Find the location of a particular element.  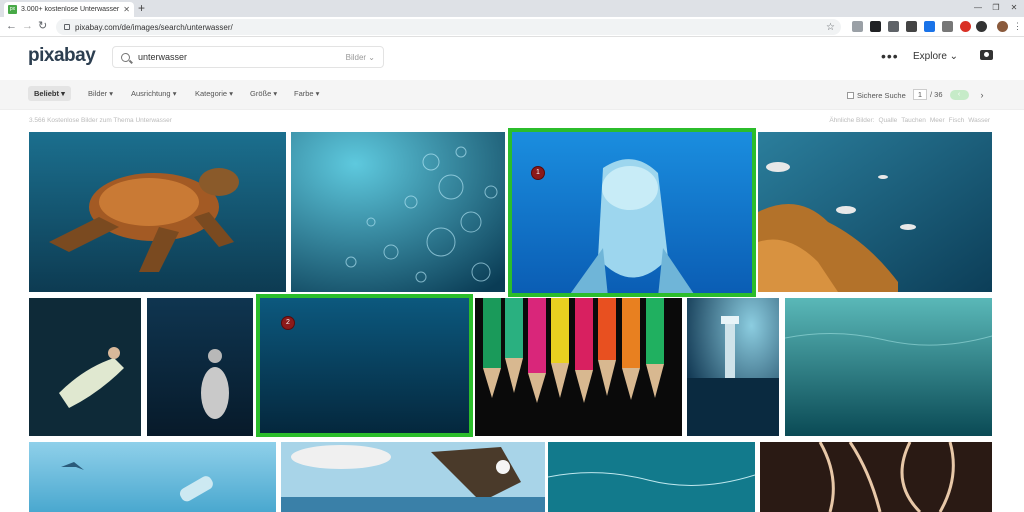

minimize-icon: — is located at coordinates (978, 7).